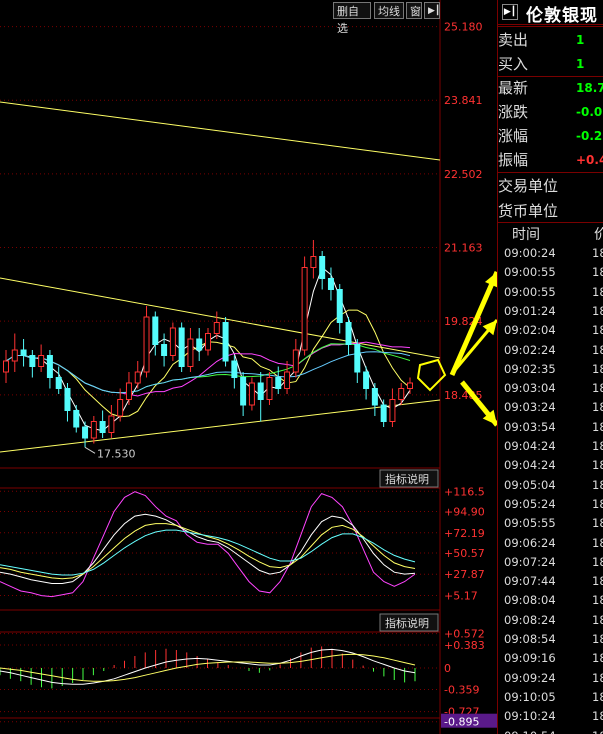 The width and height of the screenshot is (603, 734). I want to click on tick-row: 09:00:24 18, so click(553, 253).